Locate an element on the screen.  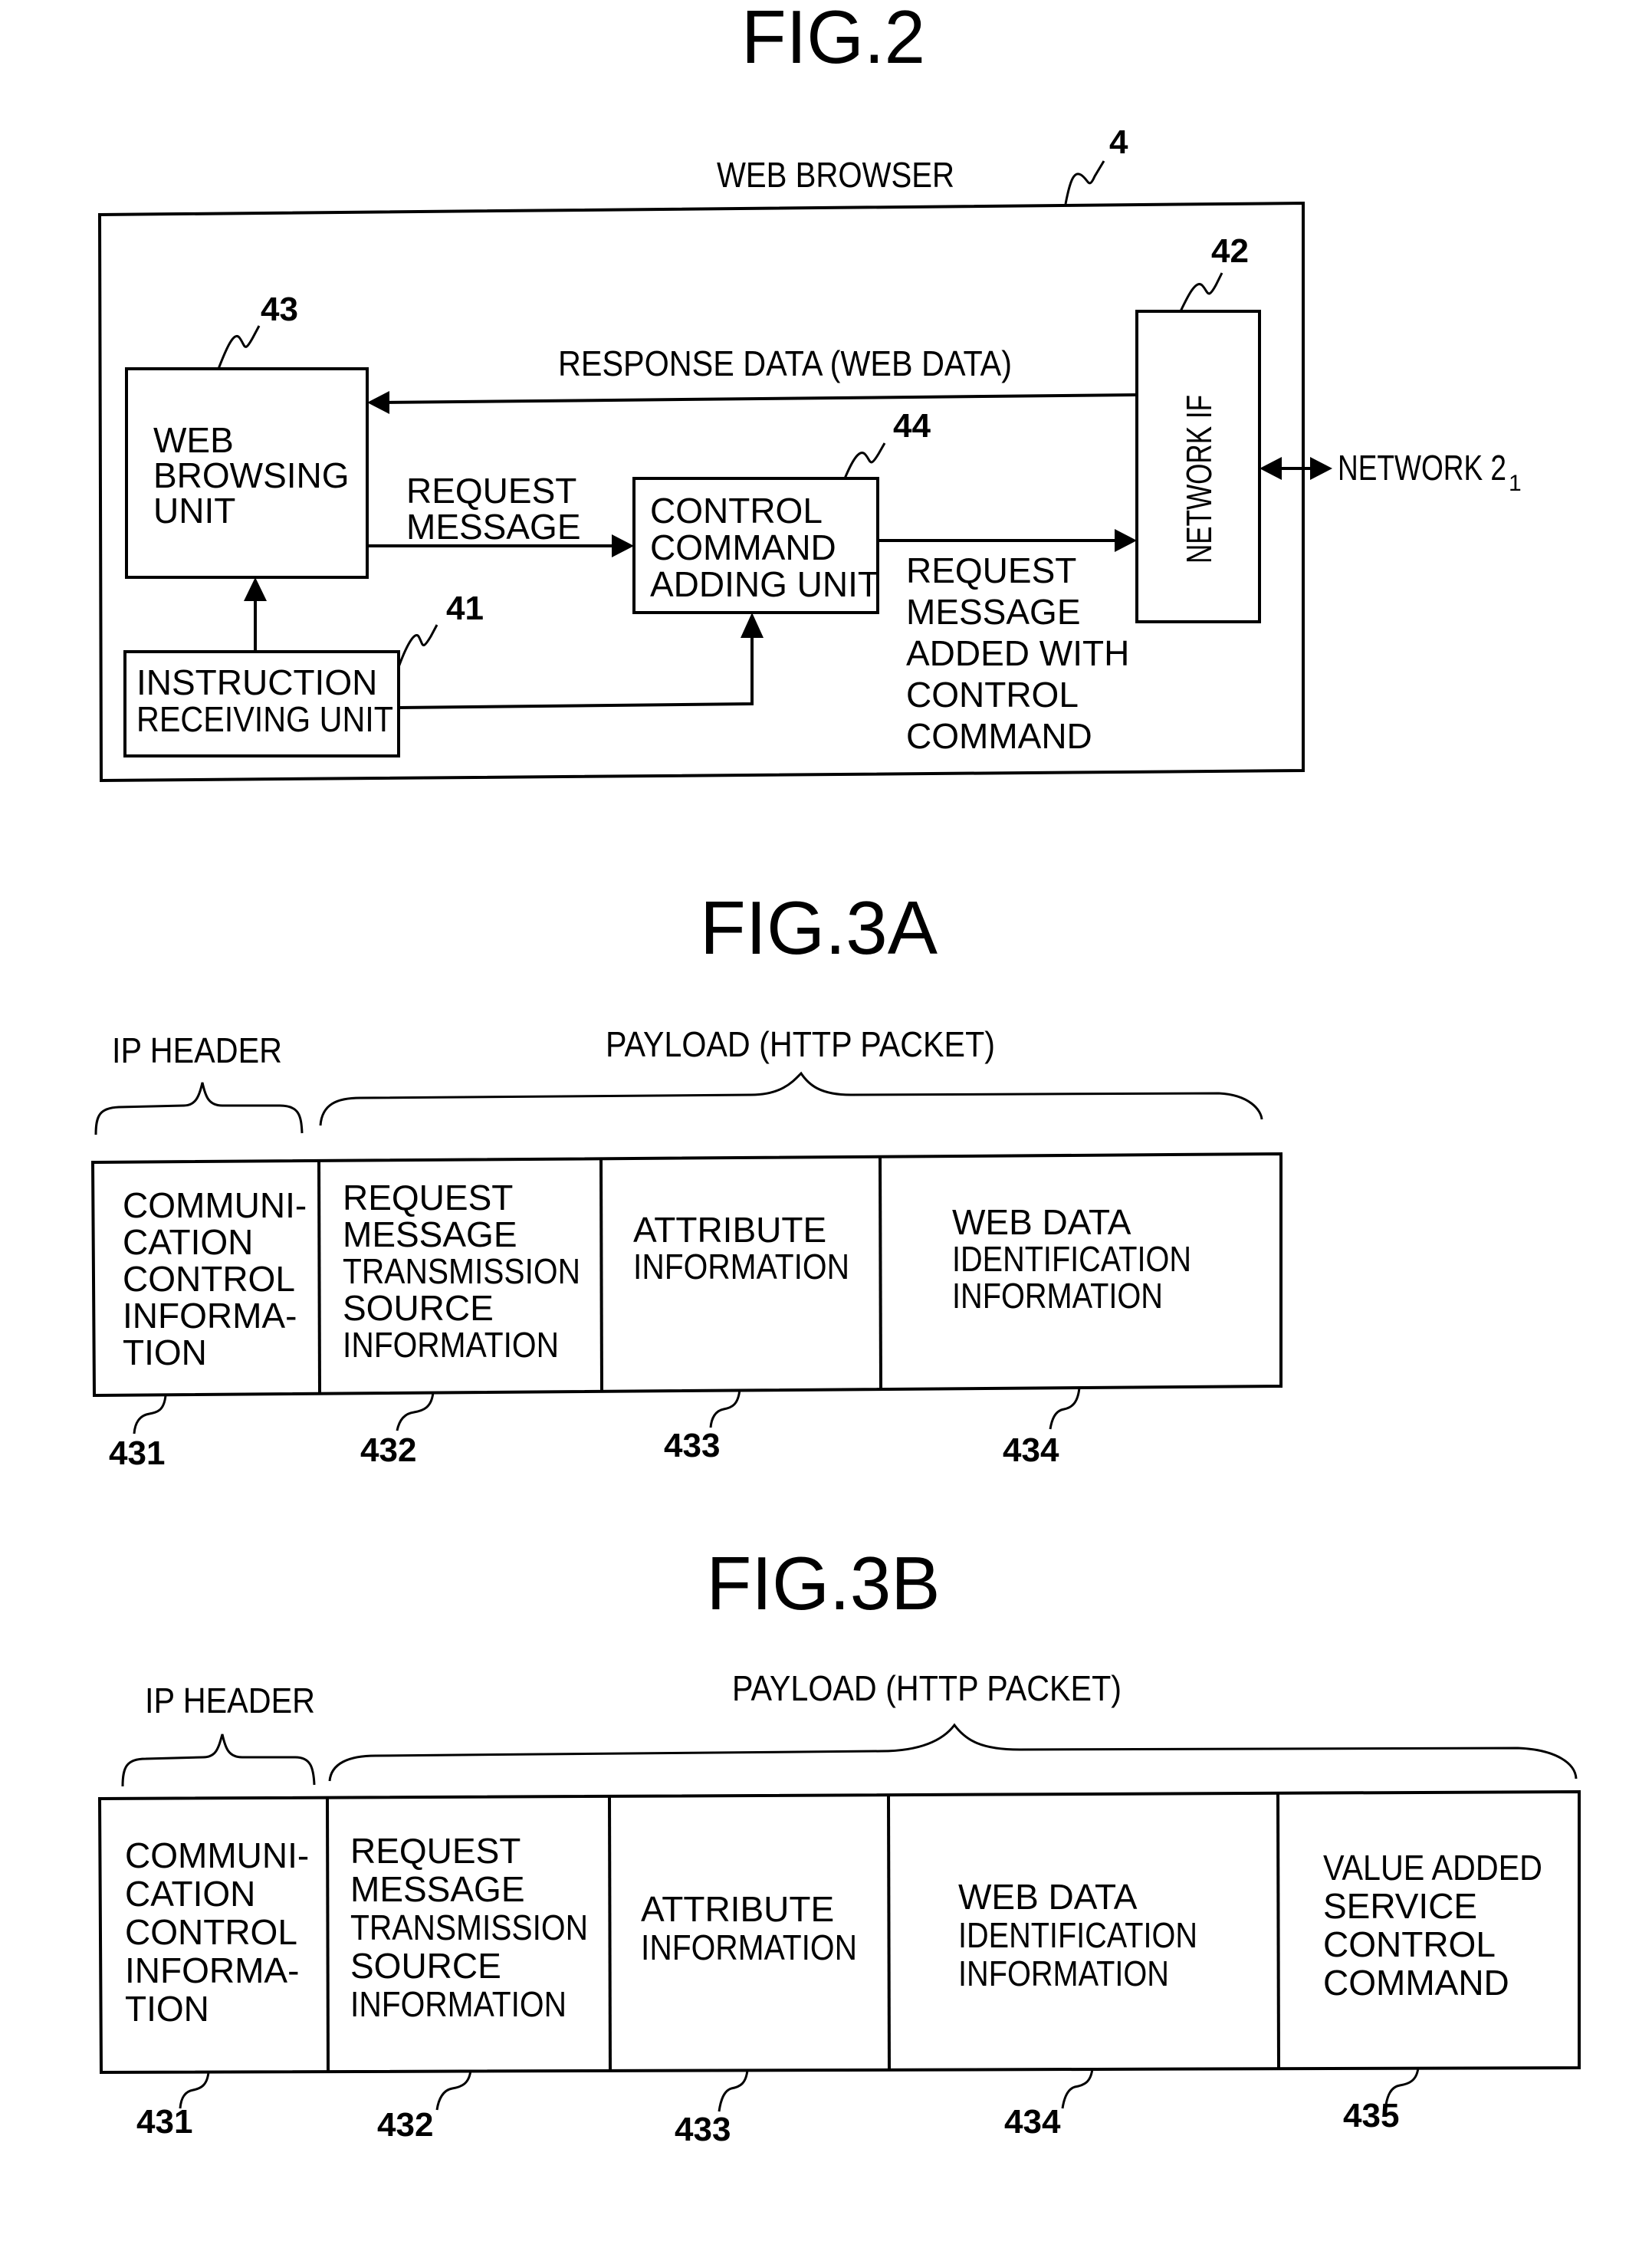
response-data-label: RESPONSE DATA (WEB DATA) is located at coordinates (785, 363).